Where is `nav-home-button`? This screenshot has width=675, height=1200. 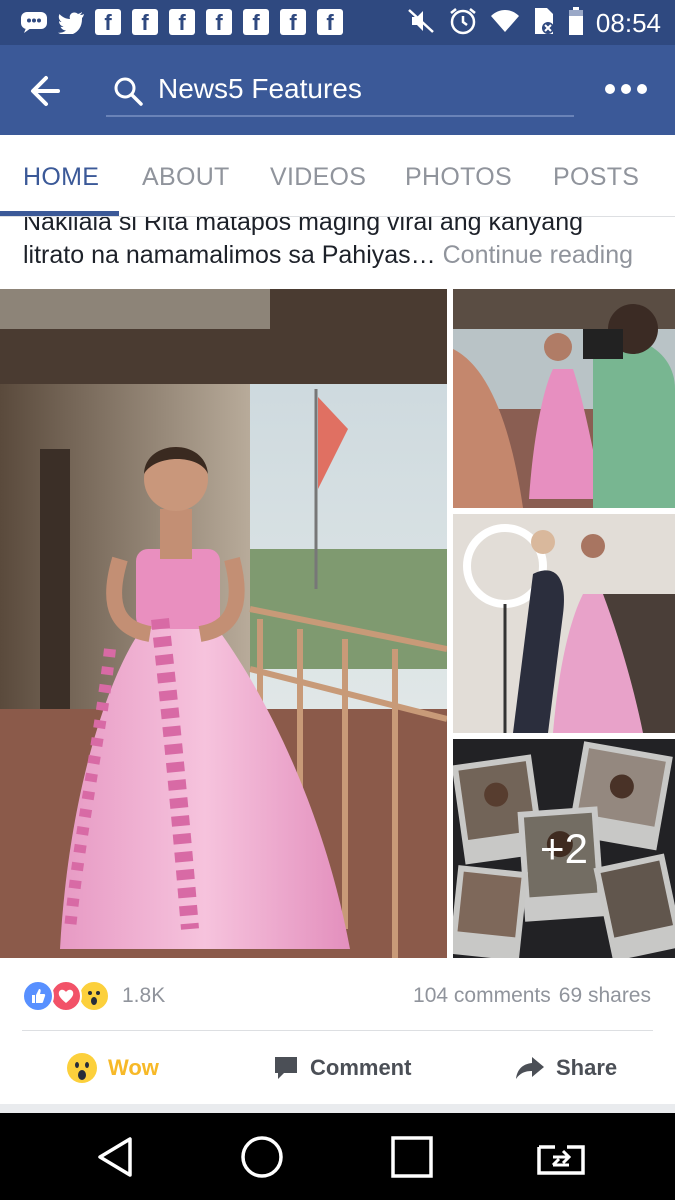
nav-home-button is located at coordinates (262, 1157).